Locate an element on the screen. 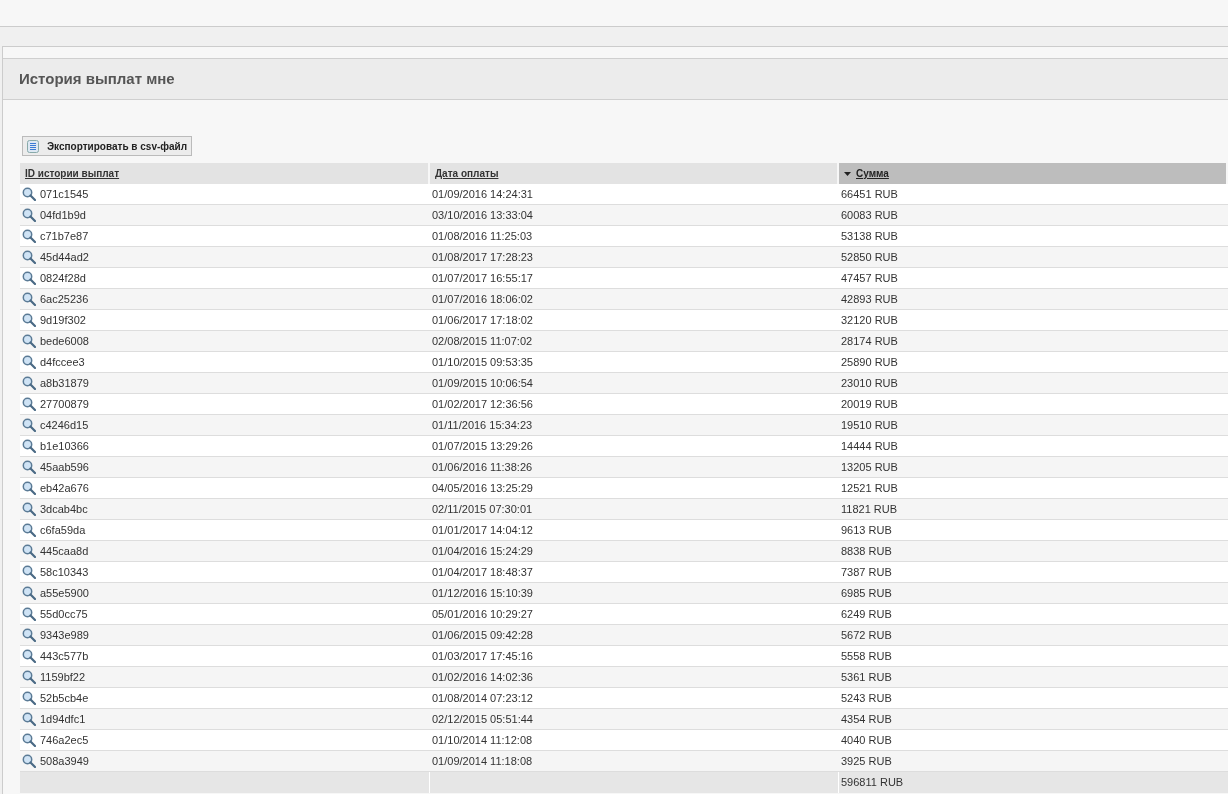 Image resolution: width=1228 pixels, height=794 pixels. table-cell-text: 01/02/2016 14:02:36 is located at coordinates (482, 677).